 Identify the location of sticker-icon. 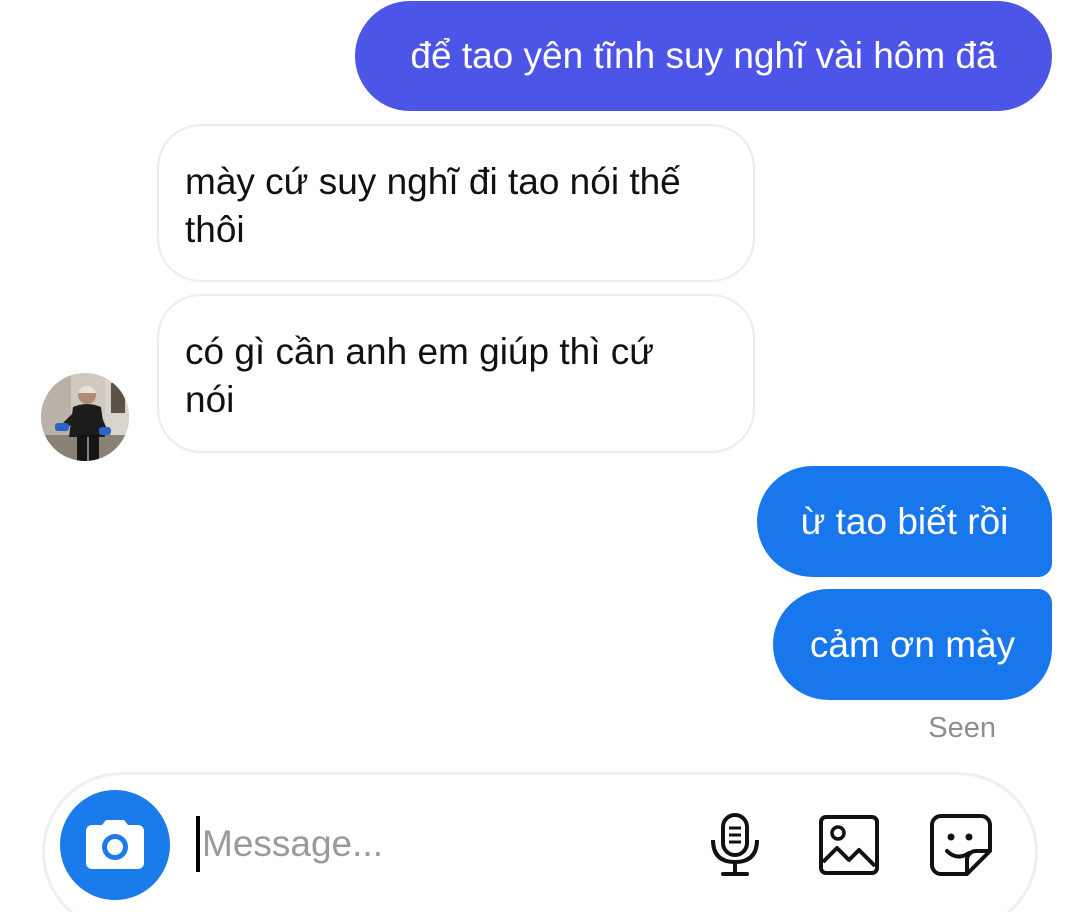
(961, 845).